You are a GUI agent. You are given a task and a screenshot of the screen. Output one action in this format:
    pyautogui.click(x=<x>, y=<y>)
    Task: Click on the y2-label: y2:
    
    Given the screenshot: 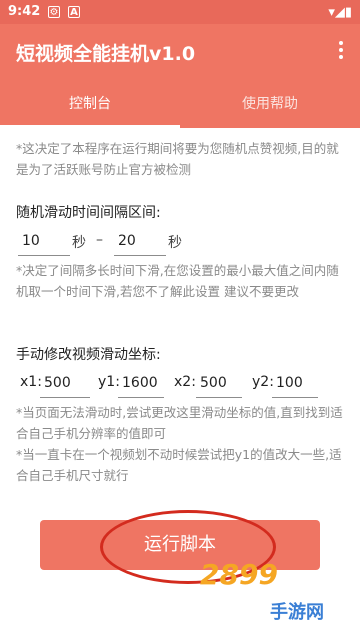 What is the action you would take?
    pyautogui.click(x=263, y=382)
    